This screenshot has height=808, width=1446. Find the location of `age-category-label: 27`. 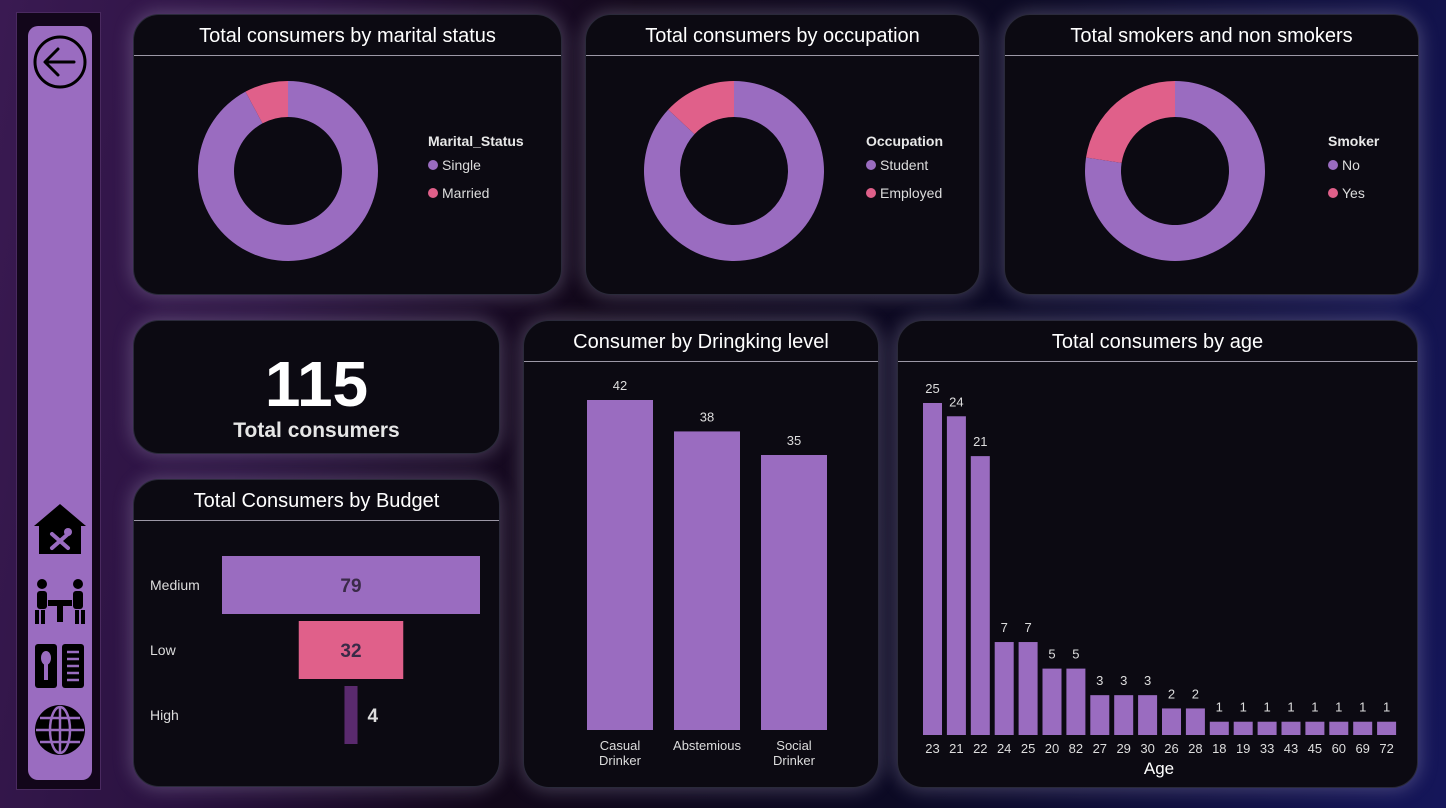

age-category-label: 27 is located at coordinates (1100, 748).